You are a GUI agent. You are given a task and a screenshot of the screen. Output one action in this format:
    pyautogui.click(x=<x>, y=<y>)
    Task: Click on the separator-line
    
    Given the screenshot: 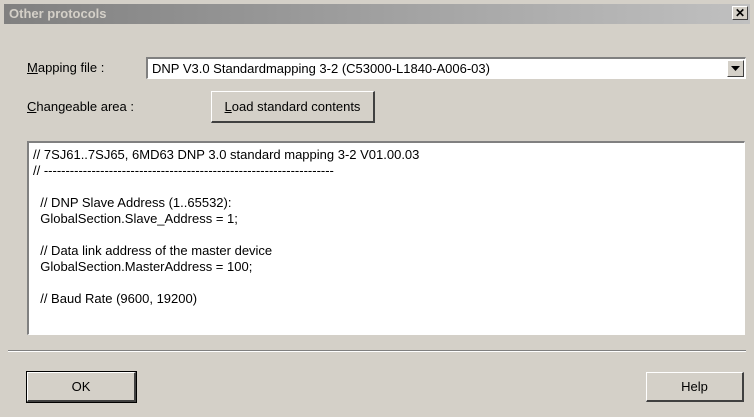 What is the action you would take?
    pyautogui.click(x=377, y=351)
    